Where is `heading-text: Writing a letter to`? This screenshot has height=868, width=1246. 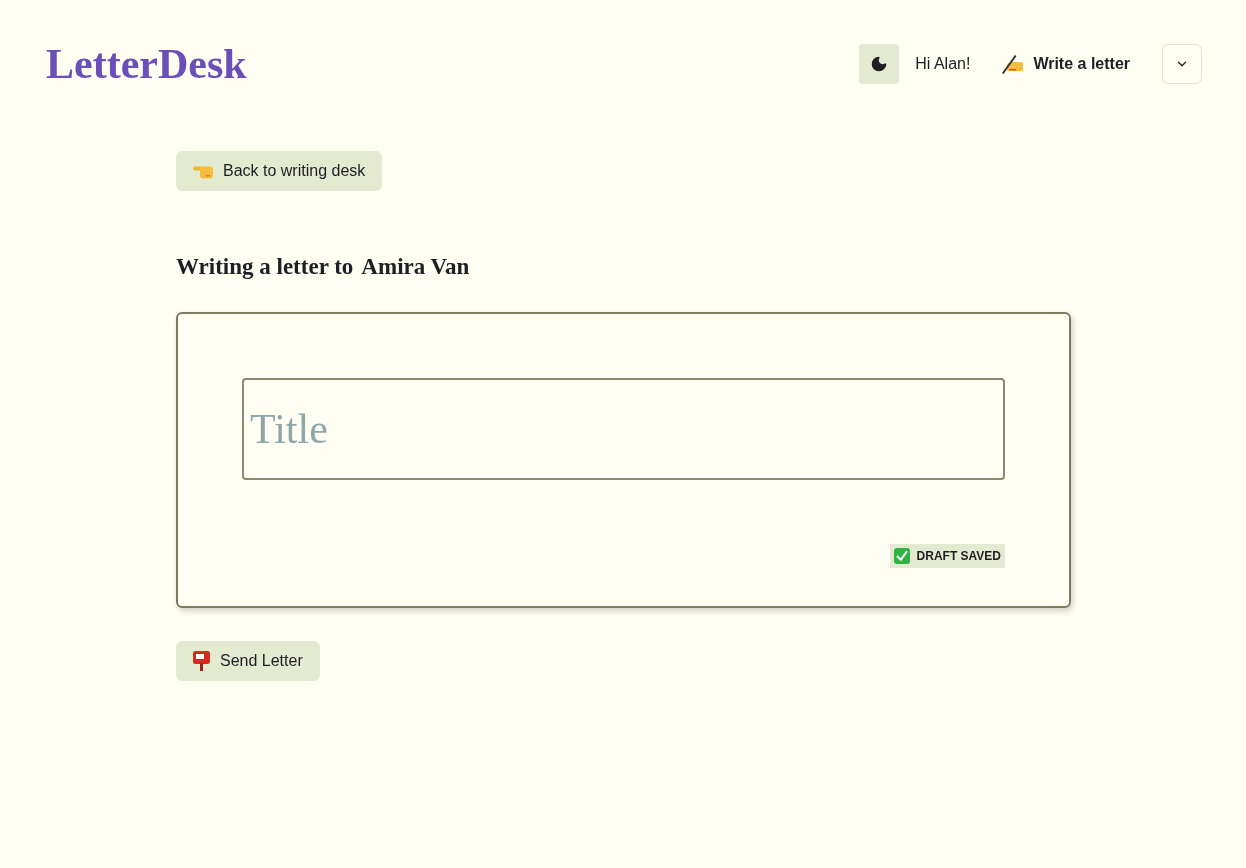
heading-text: Writing a letter to is located at coordinates (265, 267).